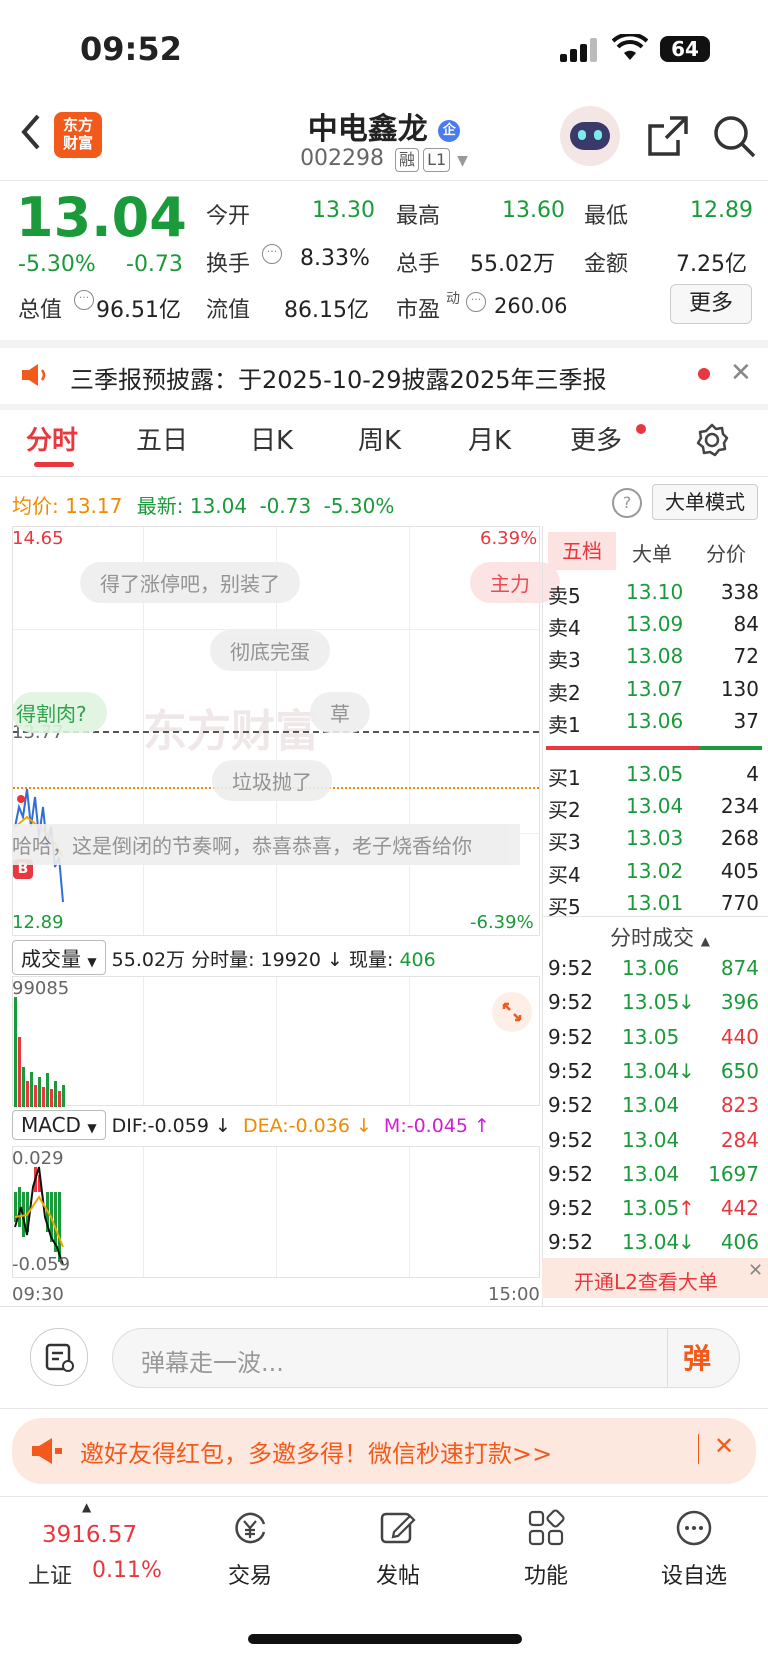  I want to click on tab-five-level: 五档, so click(582, 551).